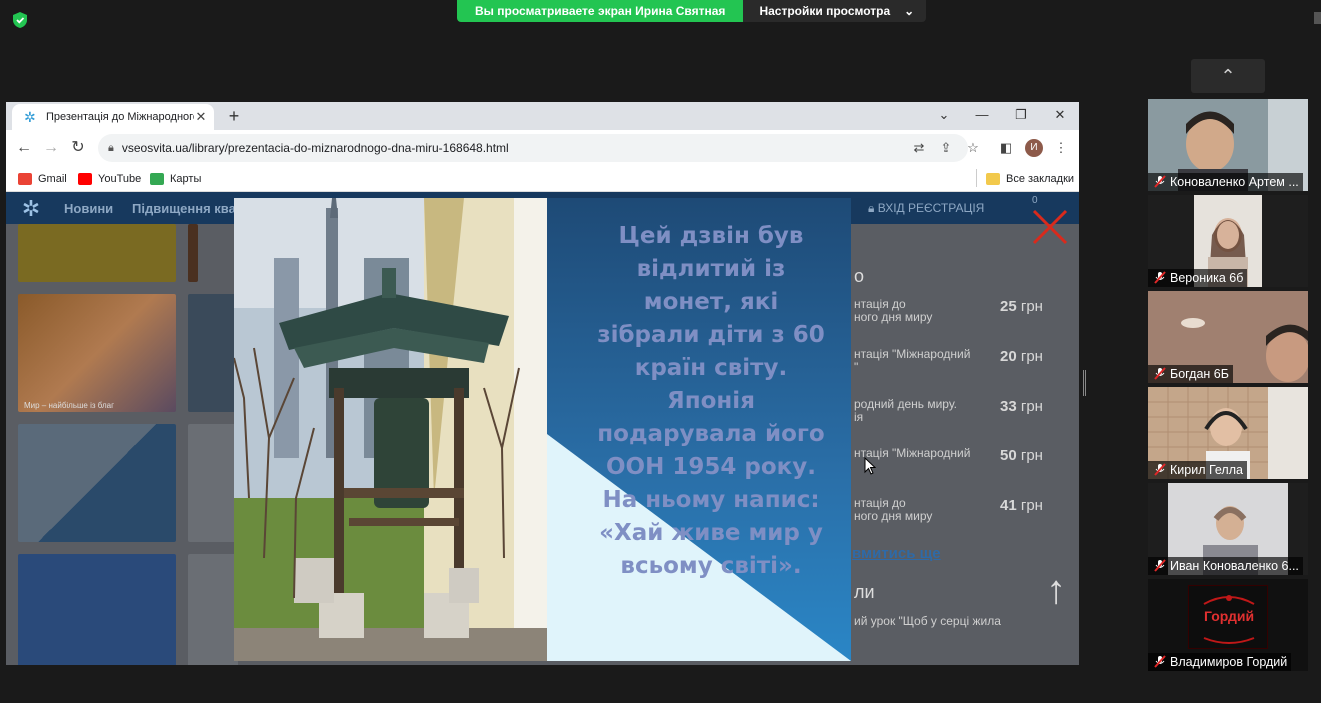  Describe the element at coordinates (929, 361) in the screenshot. I see `list-item-title: нтація "Міжнародний "` at that location.